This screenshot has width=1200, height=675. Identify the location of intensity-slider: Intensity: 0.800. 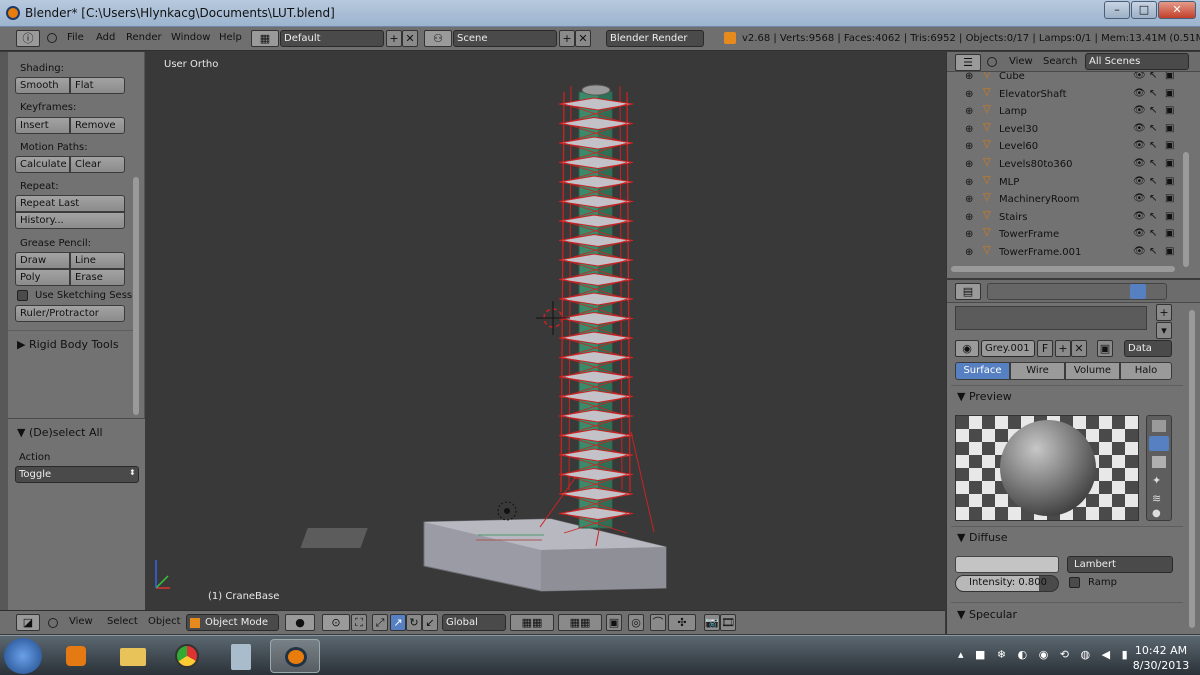
(1007, 583).